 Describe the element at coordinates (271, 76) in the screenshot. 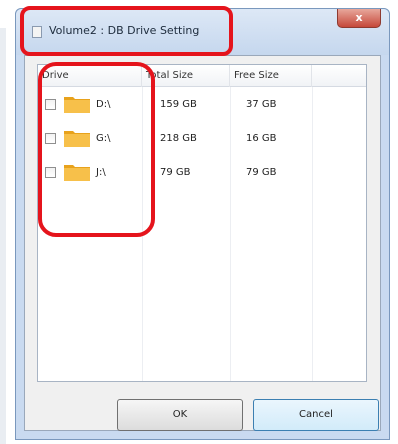

I see `column-header-free-size: Free Size` at that location.